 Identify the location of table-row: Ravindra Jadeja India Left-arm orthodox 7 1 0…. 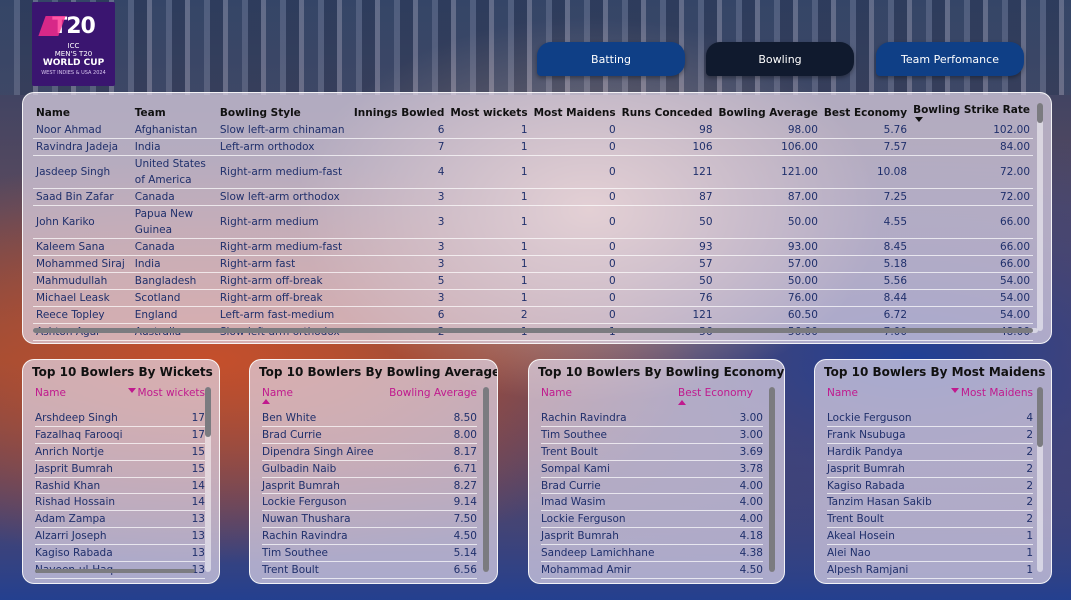
(533, 147).